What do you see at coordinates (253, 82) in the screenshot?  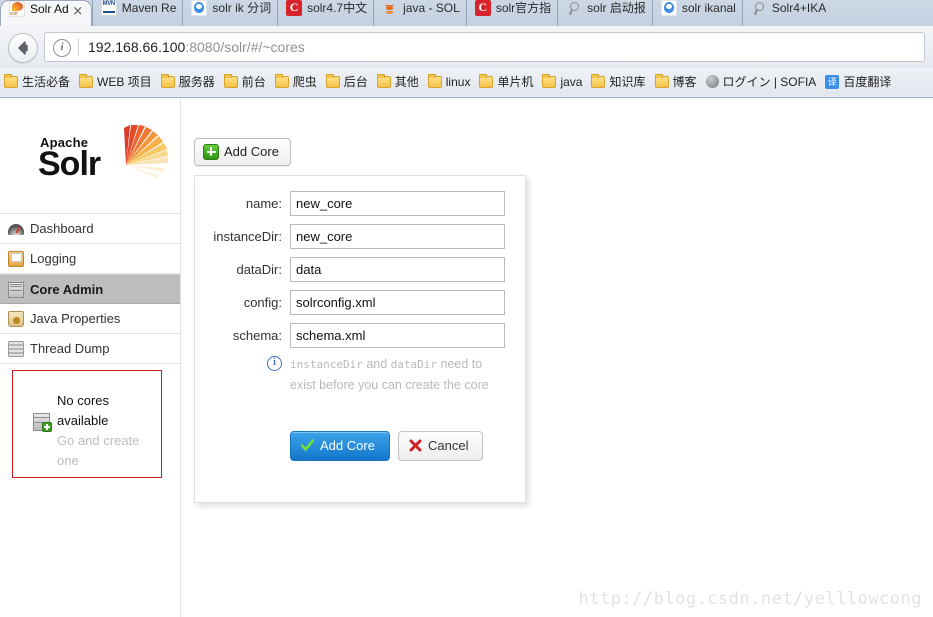 I see `bookmark-label: 前台` at bounding box center [253, 82].